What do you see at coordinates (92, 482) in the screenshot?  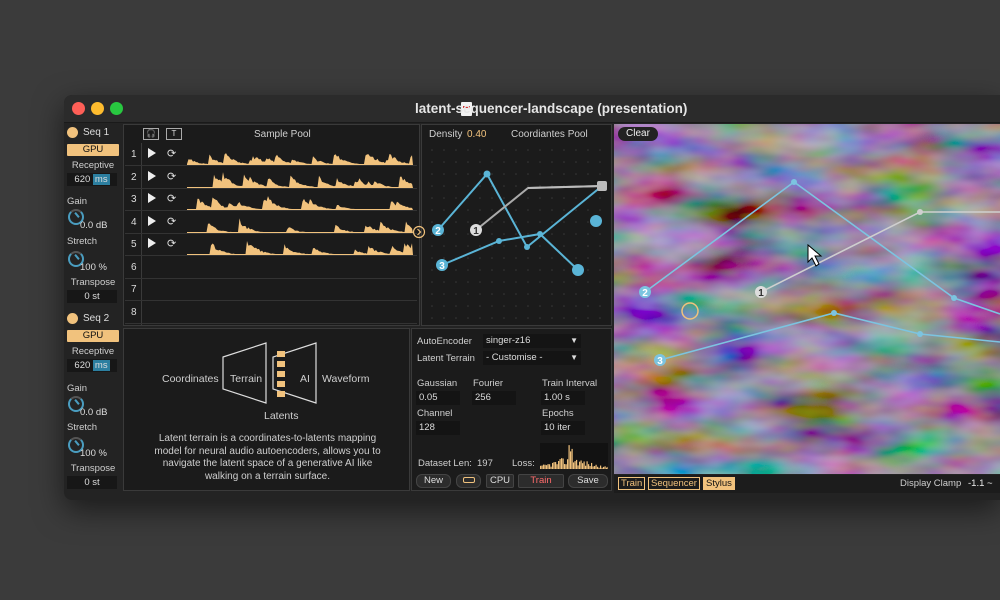 I see `seq2-transpose-field: 0 st` at bounding box center [92, 482].